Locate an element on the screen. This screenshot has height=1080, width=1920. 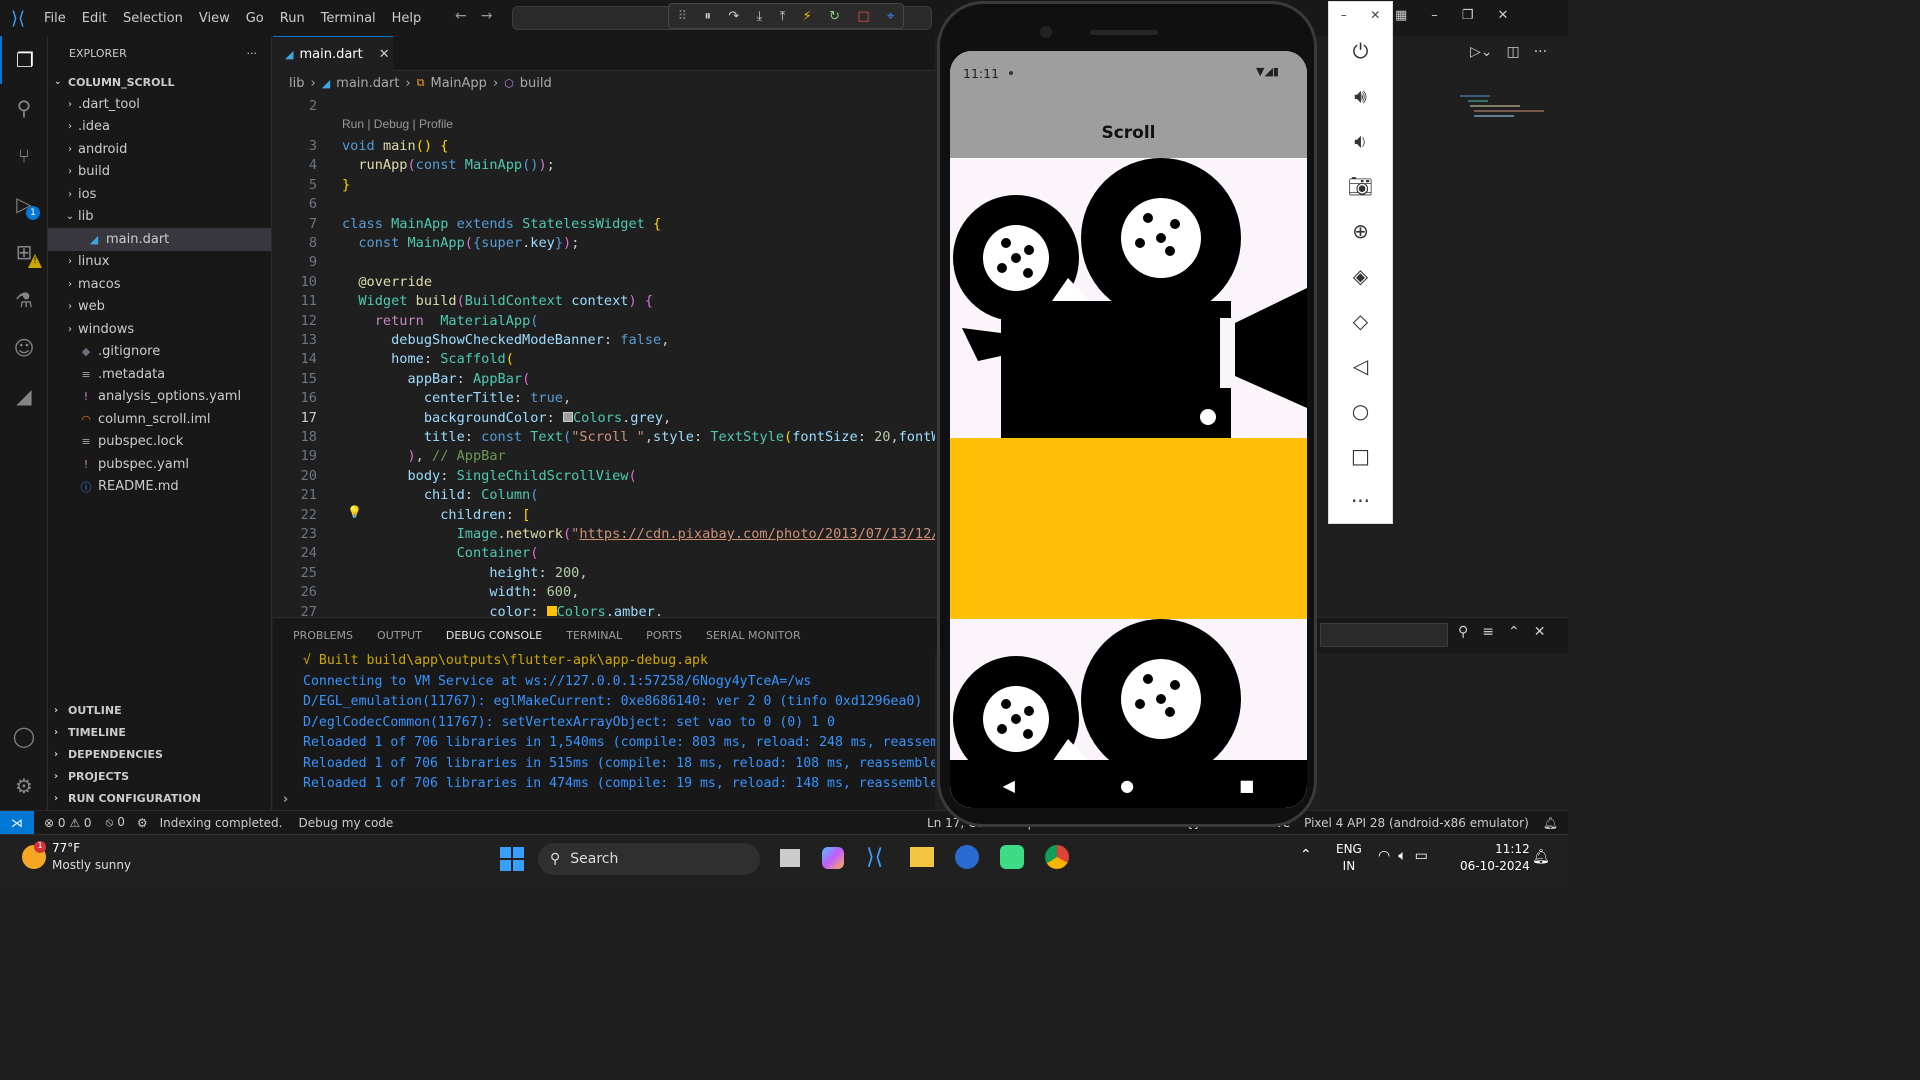
breadcrumb-item: MainApp is located at coordinates (459, 83).